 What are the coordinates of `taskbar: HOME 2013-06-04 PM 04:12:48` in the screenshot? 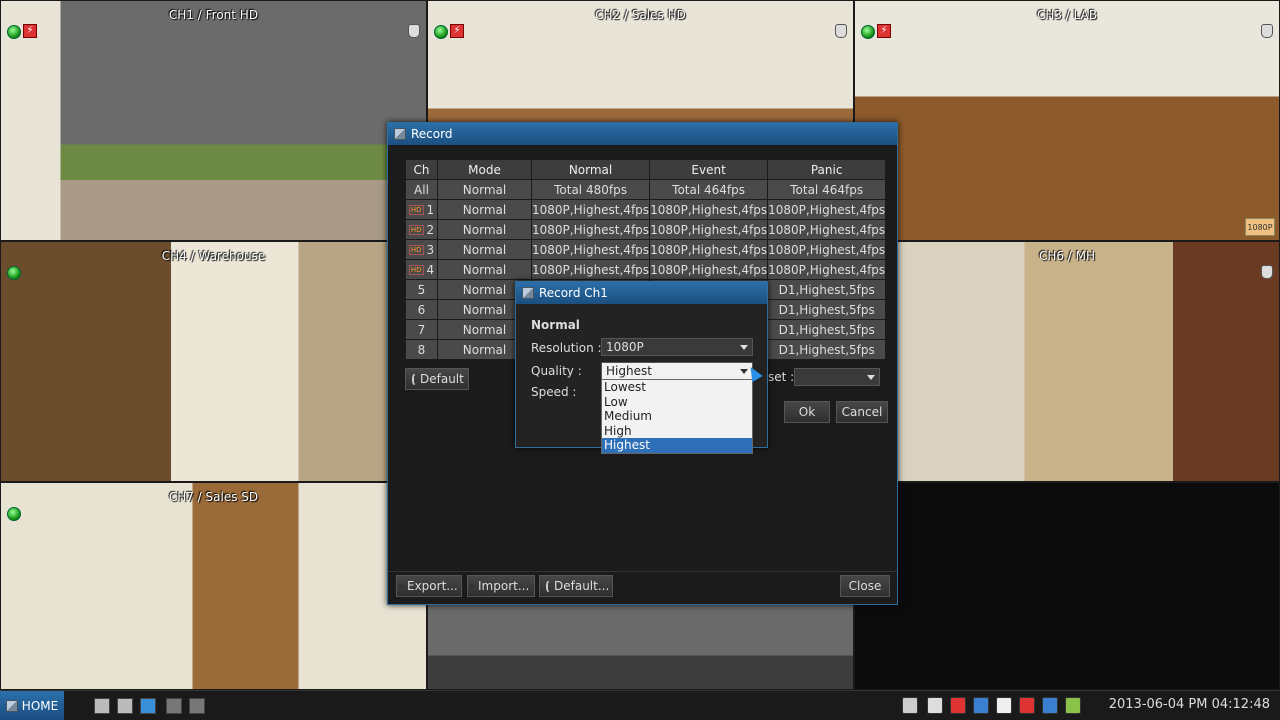 It's located at (640, 705).